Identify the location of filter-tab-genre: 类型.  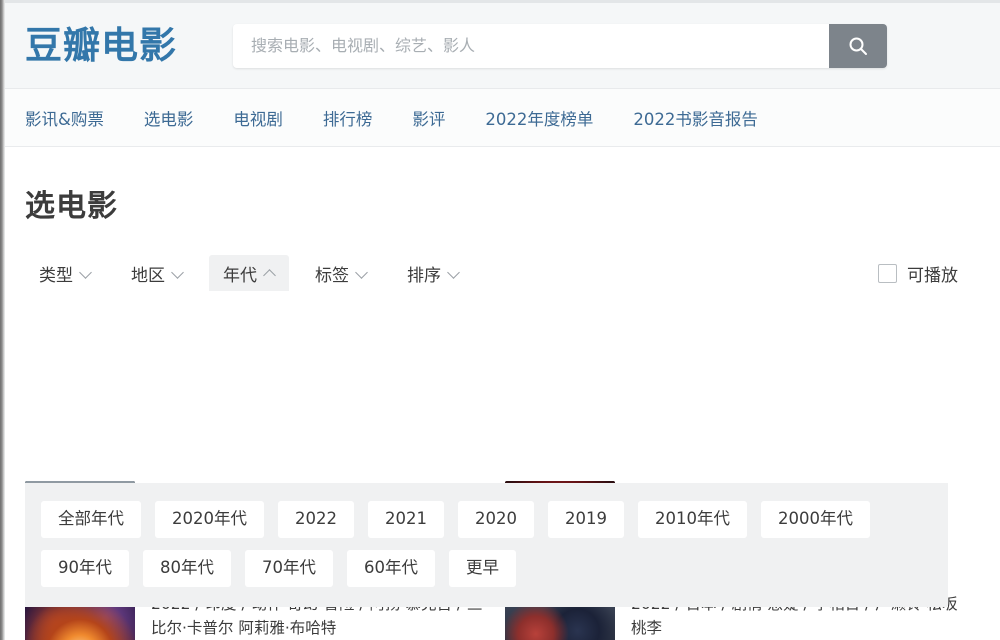
(65, 273).